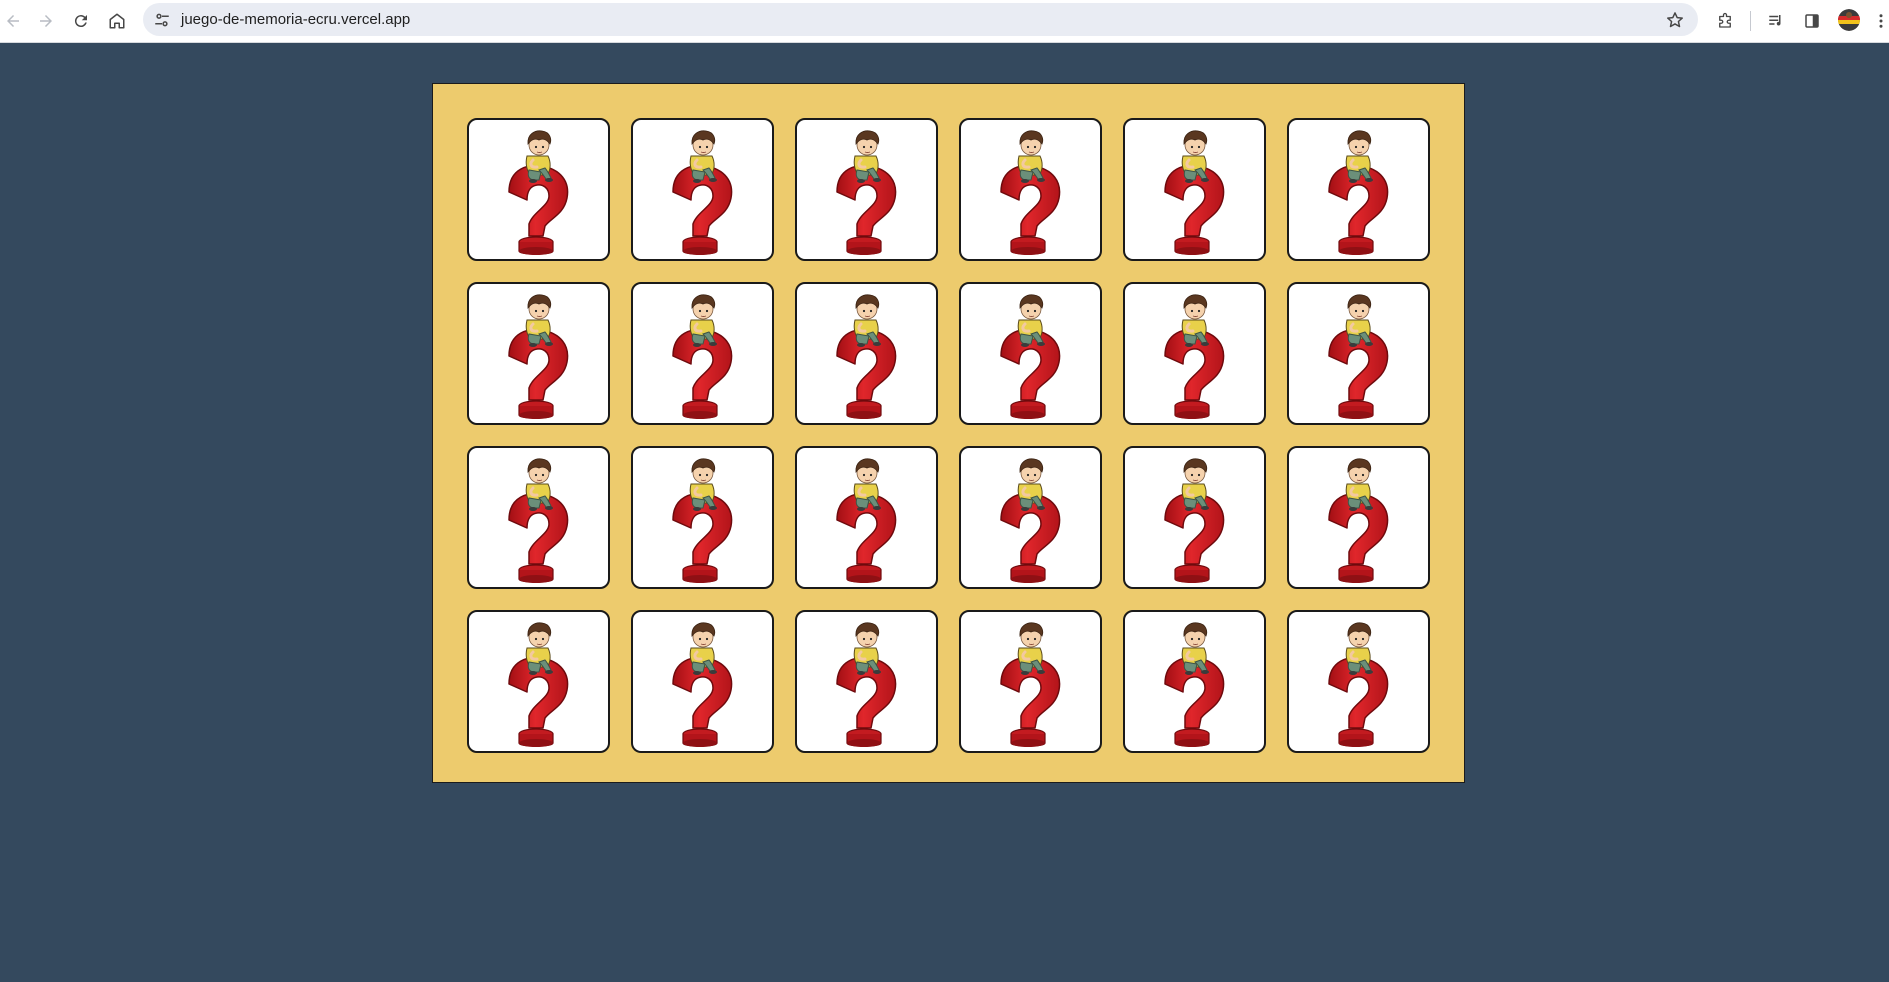 Image resolution: width=1889 pixels, height=982 pixels. I want to click on kebab-menu-icon, so click(1880, 21).